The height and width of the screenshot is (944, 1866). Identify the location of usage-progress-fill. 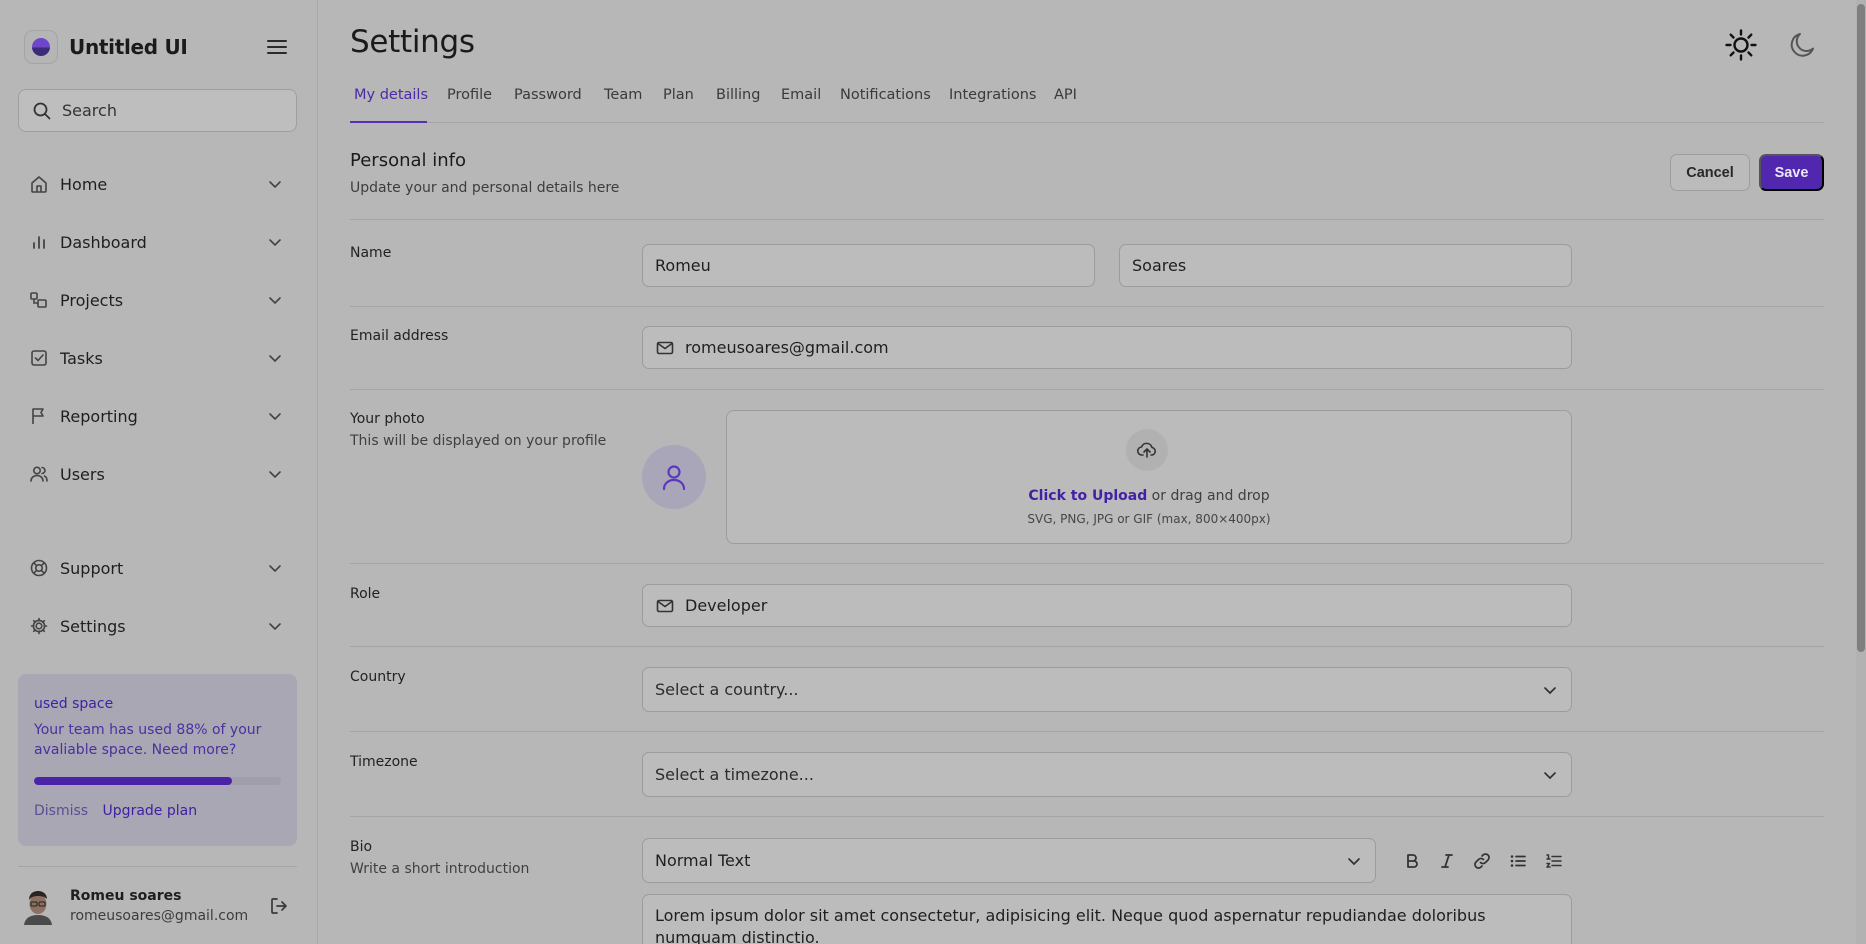
(133, 781).